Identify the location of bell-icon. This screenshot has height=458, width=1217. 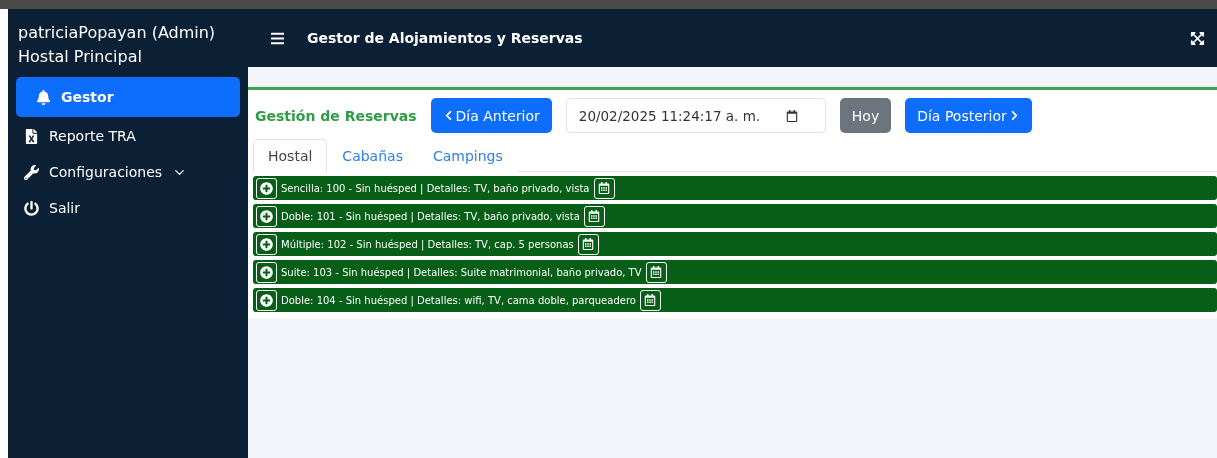
(43, 97).